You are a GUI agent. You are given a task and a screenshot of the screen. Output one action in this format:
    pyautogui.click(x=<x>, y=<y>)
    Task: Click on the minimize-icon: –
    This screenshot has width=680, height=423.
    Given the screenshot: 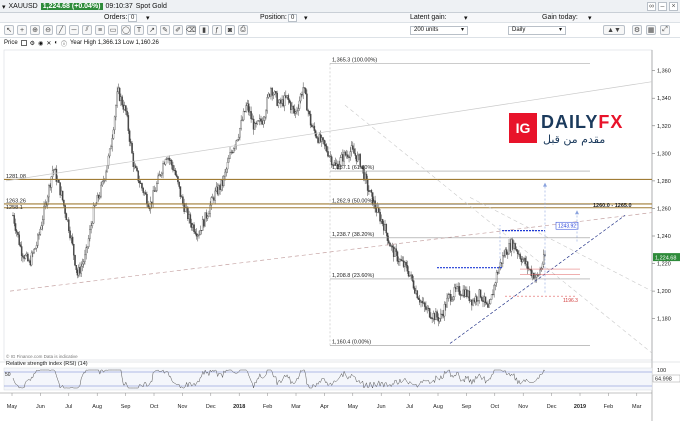 What is the action you would take?
    pyautogui.click(x=662, y=6)
    